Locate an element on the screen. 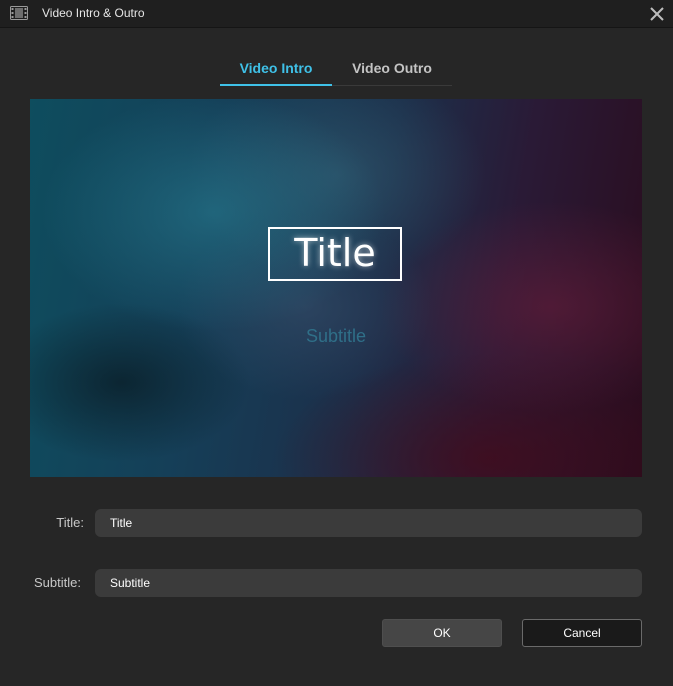  film-strip-icon is located at coordinates (19, 13).